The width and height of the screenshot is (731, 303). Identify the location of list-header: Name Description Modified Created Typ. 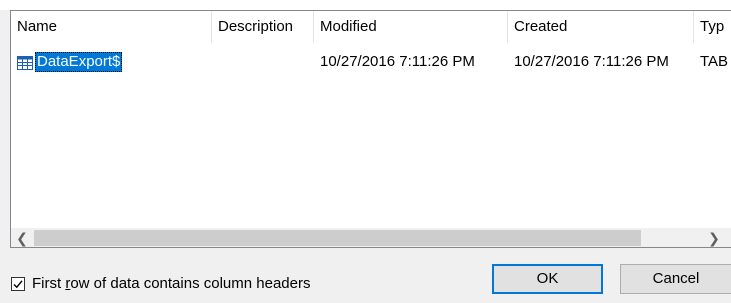
(371, 27).